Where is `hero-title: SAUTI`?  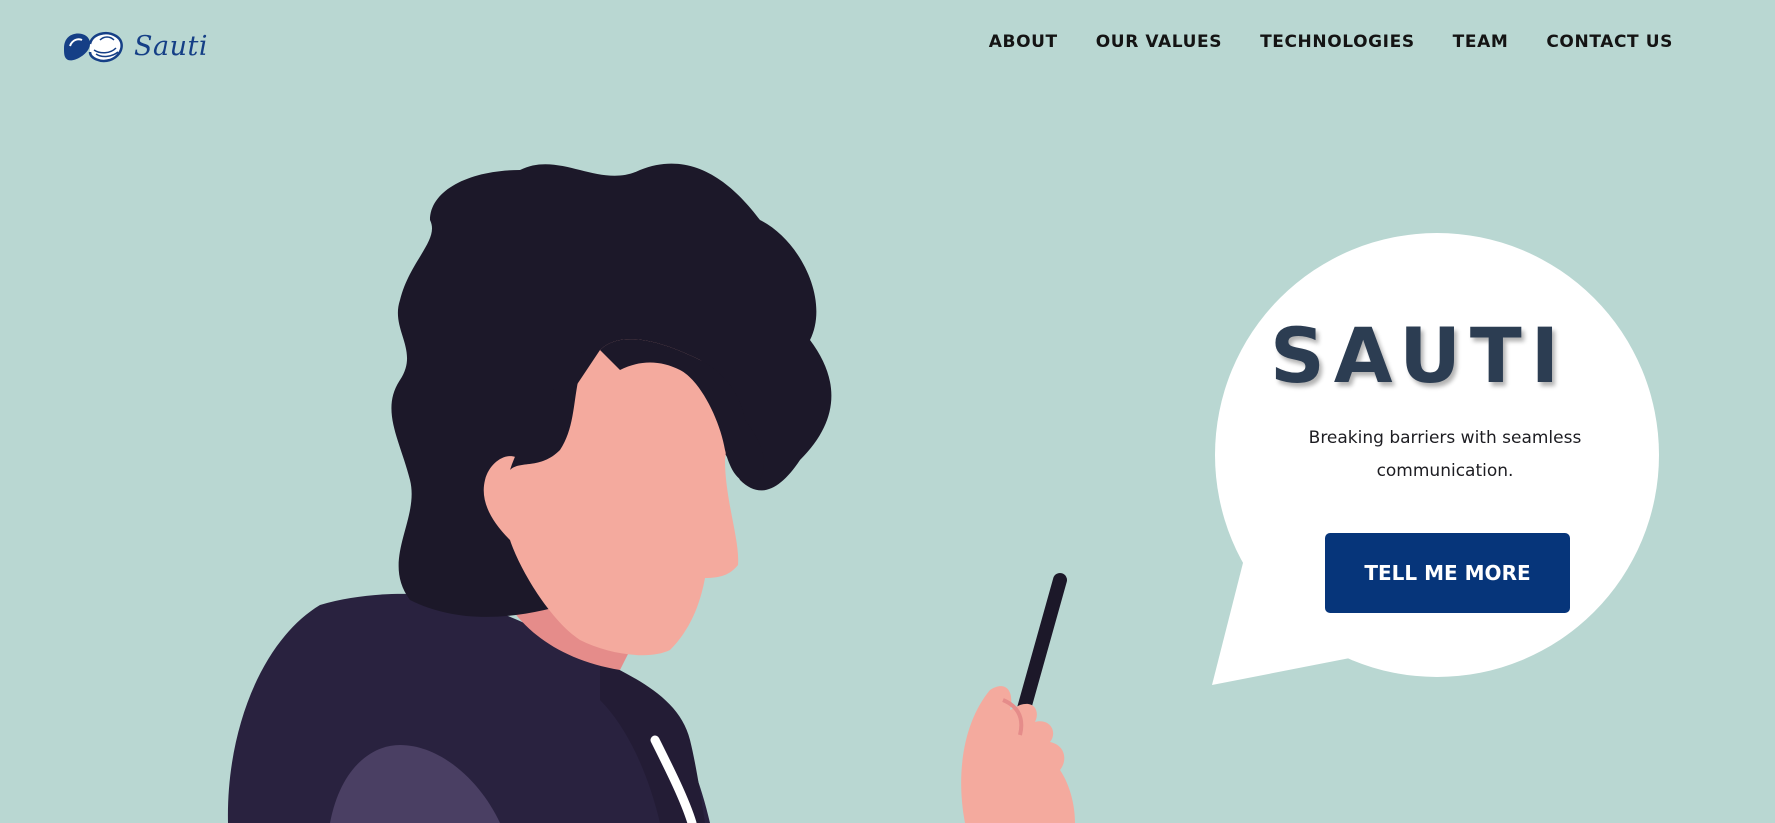 hero-title: SAUTI is located at coordinates (1419, 355).